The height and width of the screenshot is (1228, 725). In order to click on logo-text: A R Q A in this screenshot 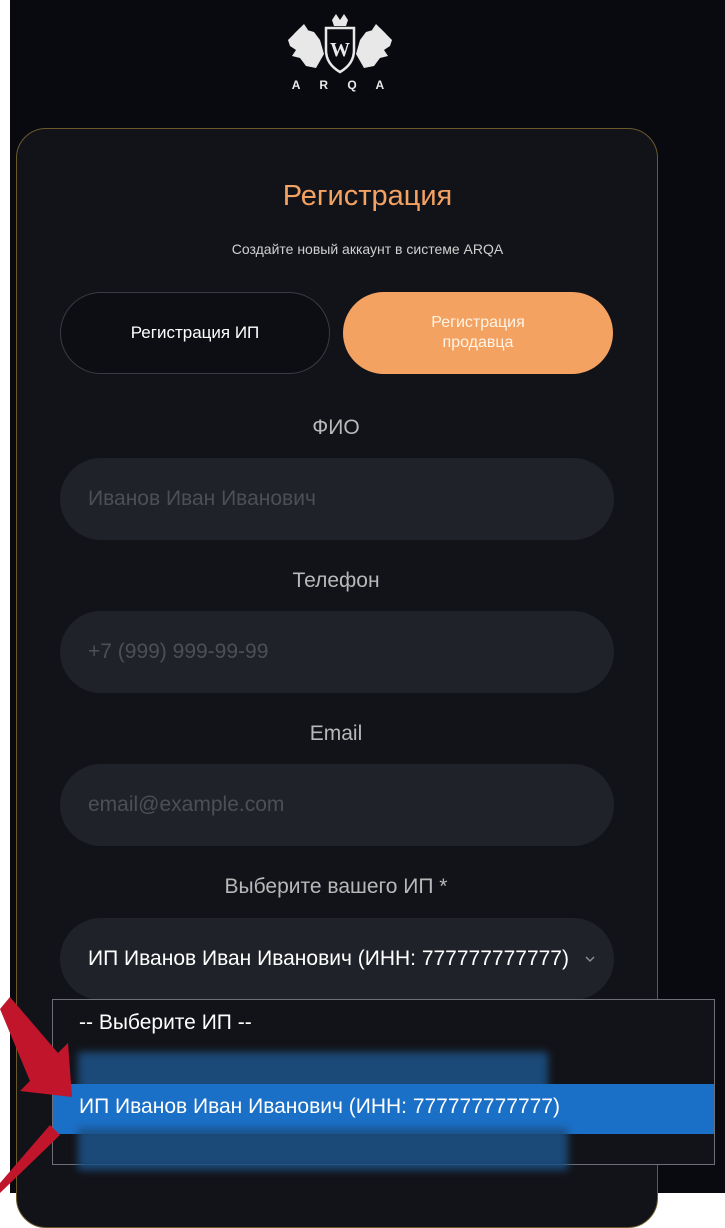, I will do `click(342, 85)`.